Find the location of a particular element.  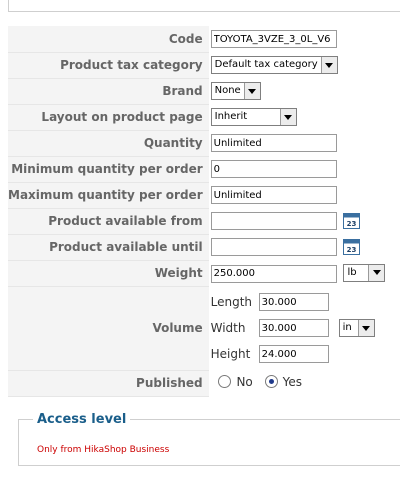

layout-select: Inherit is located at coordinates (253, 117).